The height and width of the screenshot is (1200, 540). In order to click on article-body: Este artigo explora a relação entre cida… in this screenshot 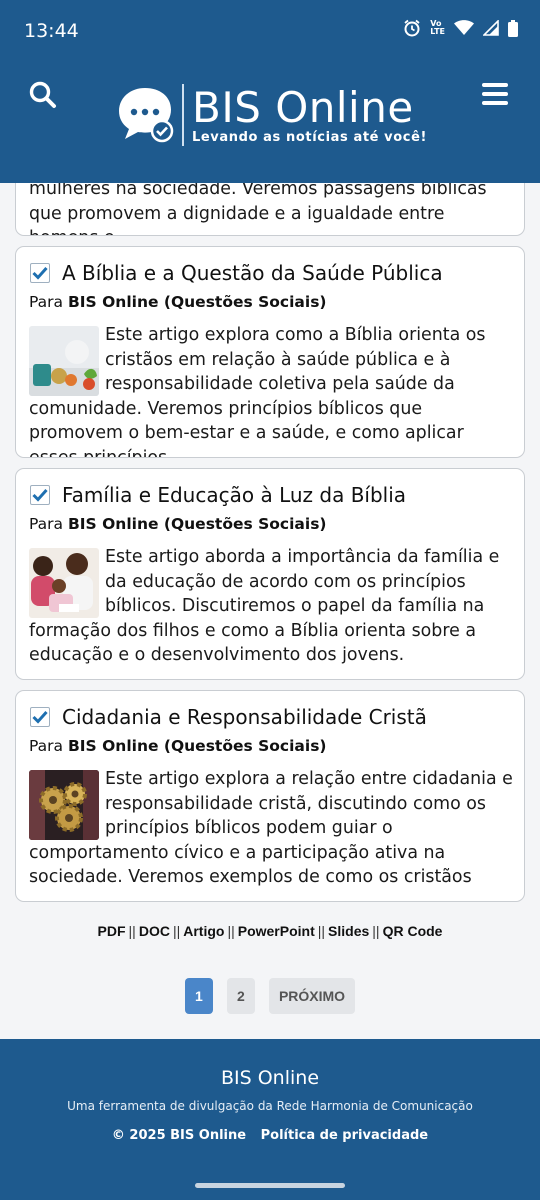, I will do `click(271, 828)`.